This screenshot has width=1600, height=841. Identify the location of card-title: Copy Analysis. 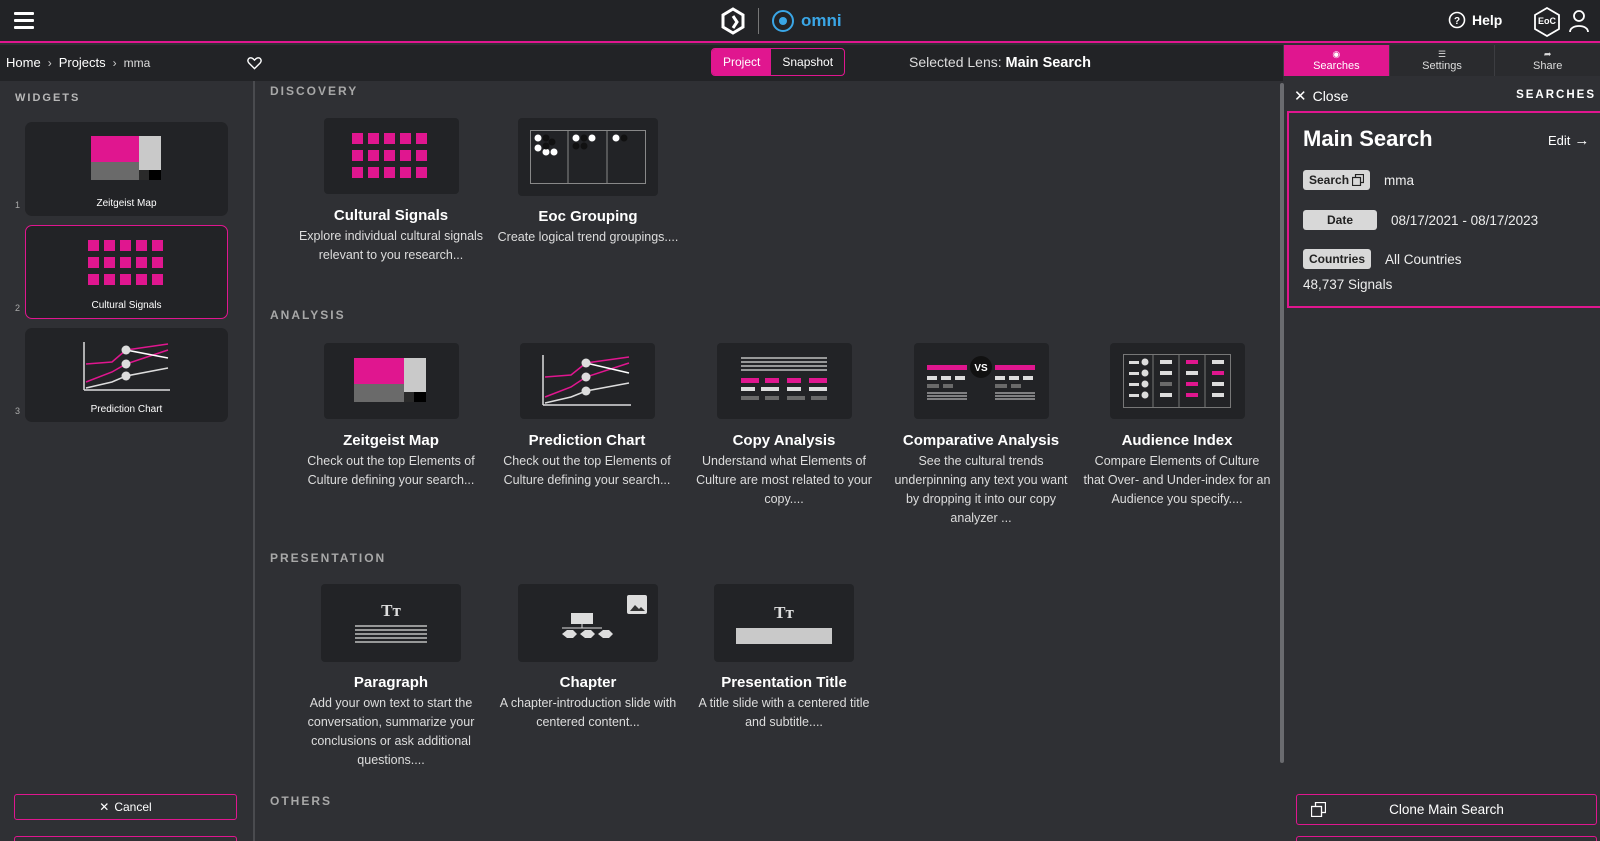
(784, 440).